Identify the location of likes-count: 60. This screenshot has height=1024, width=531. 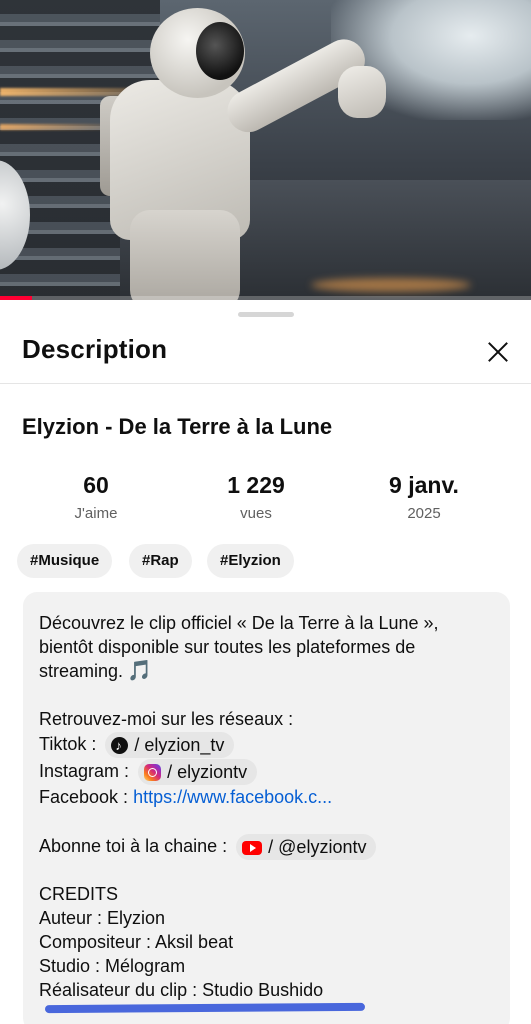
(96, 485).